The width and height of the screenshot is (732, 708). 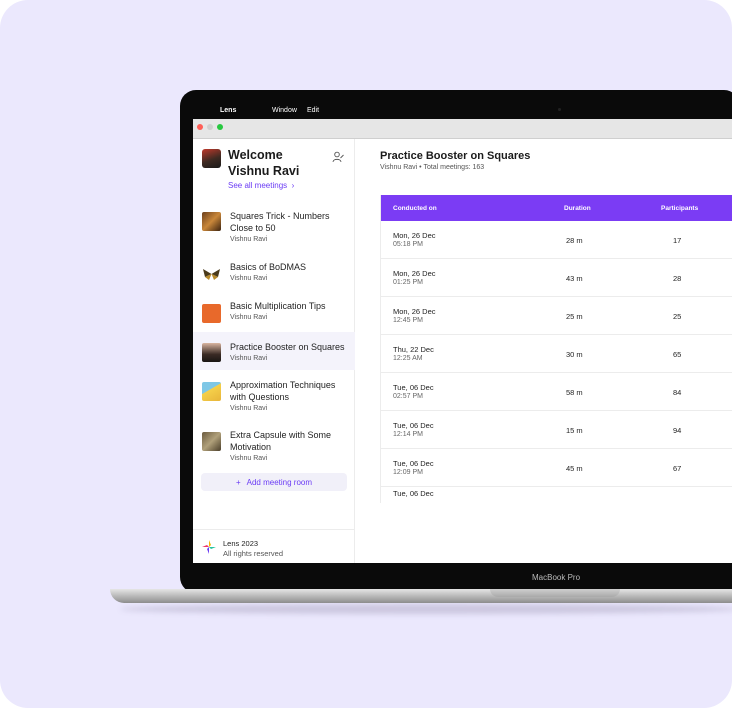 I want to click on column-header-participants: Participants, so click(x=679, y=208).